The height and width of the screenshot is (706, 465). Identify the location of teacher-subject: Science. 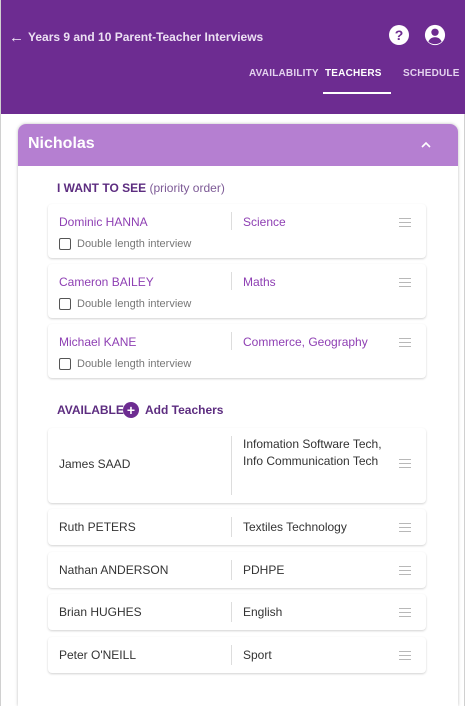
(264, 222).